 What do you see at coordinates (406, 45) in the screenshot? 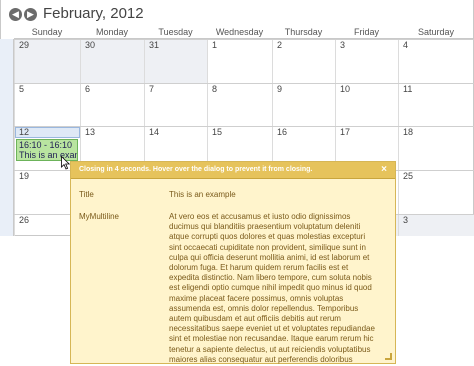
I see `day-number: 4` at bounding box center [406, 45].